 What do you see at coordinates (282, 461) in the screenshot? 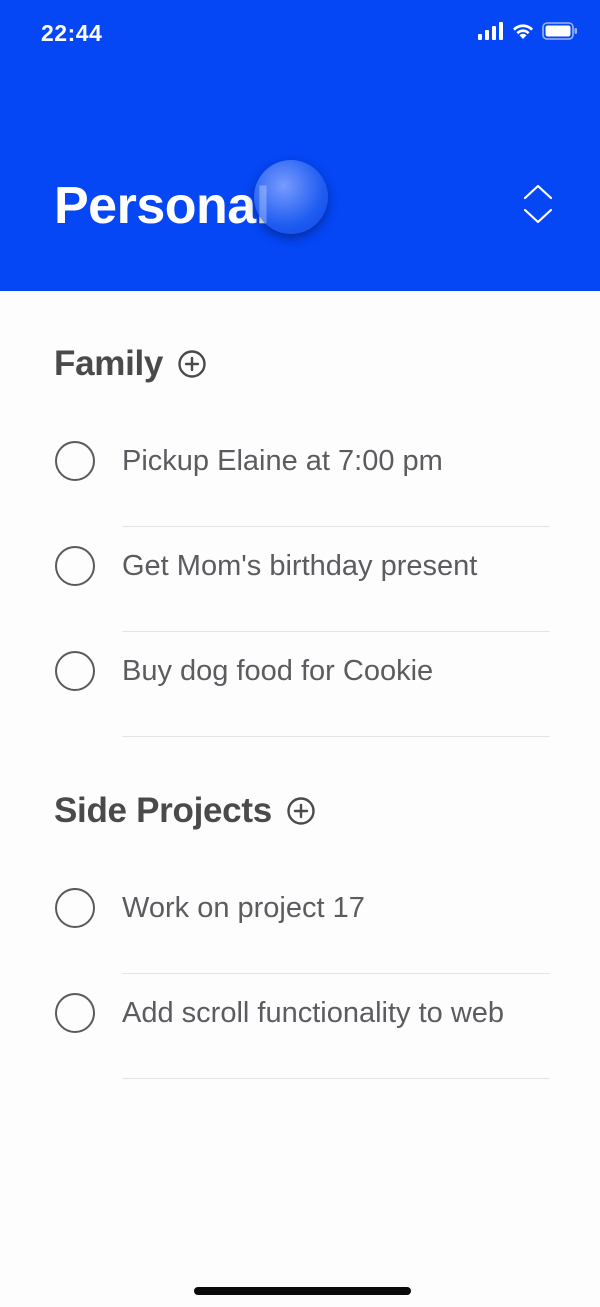
I see `task-label: Pickup Elaine at 7:00 pm` at bounding box center [282, 461].